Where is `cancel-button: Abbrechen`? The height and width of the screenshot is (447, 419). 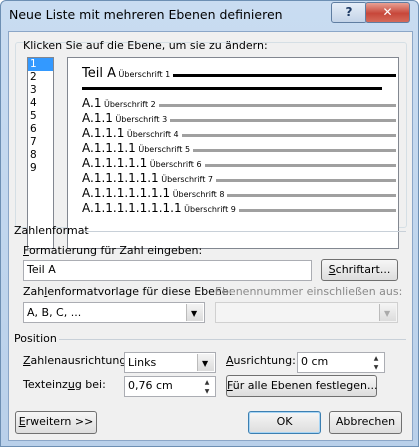 cancel-button: Abbrechen is located at coordinates (365, 422).